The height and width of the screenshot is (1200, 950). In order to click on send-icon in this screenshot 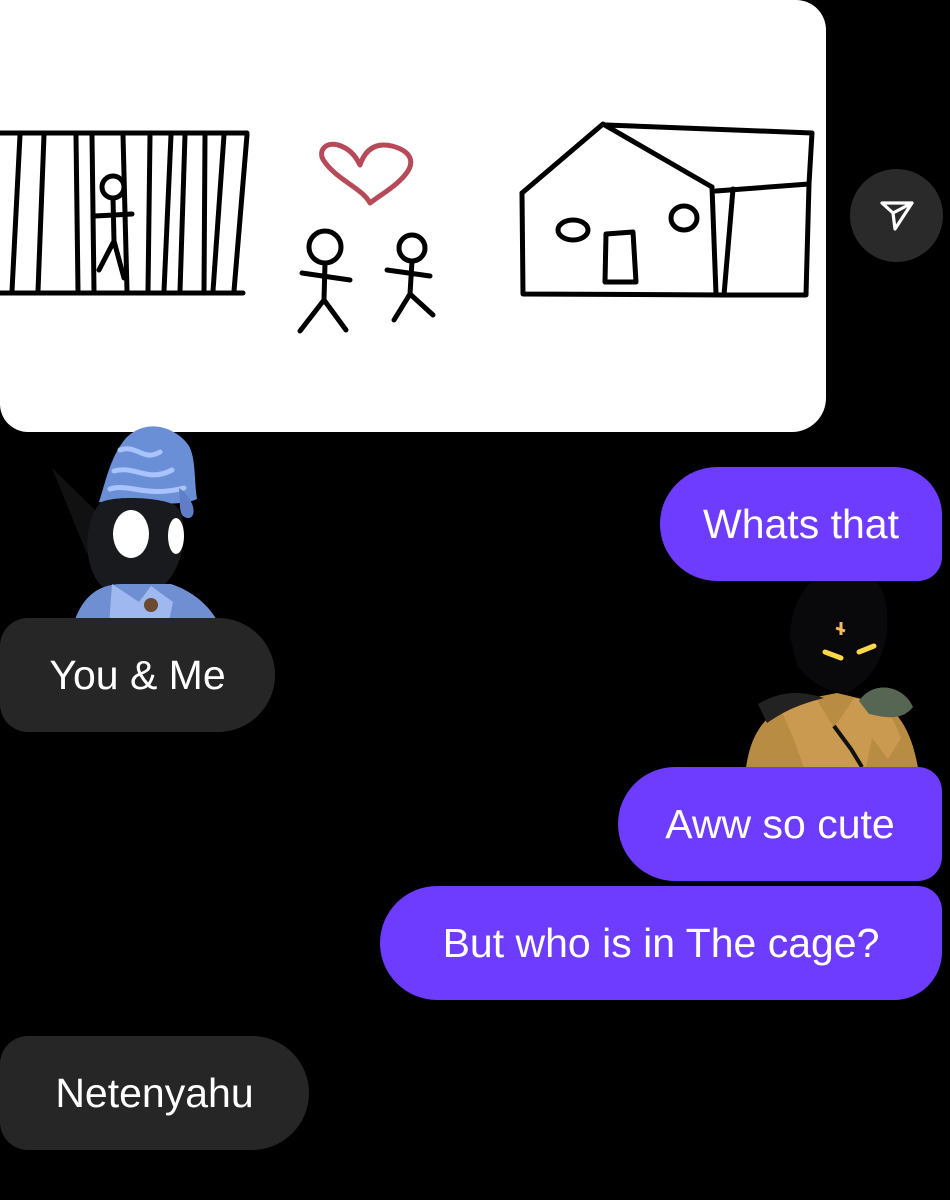, I will do `click(897, 215)`.